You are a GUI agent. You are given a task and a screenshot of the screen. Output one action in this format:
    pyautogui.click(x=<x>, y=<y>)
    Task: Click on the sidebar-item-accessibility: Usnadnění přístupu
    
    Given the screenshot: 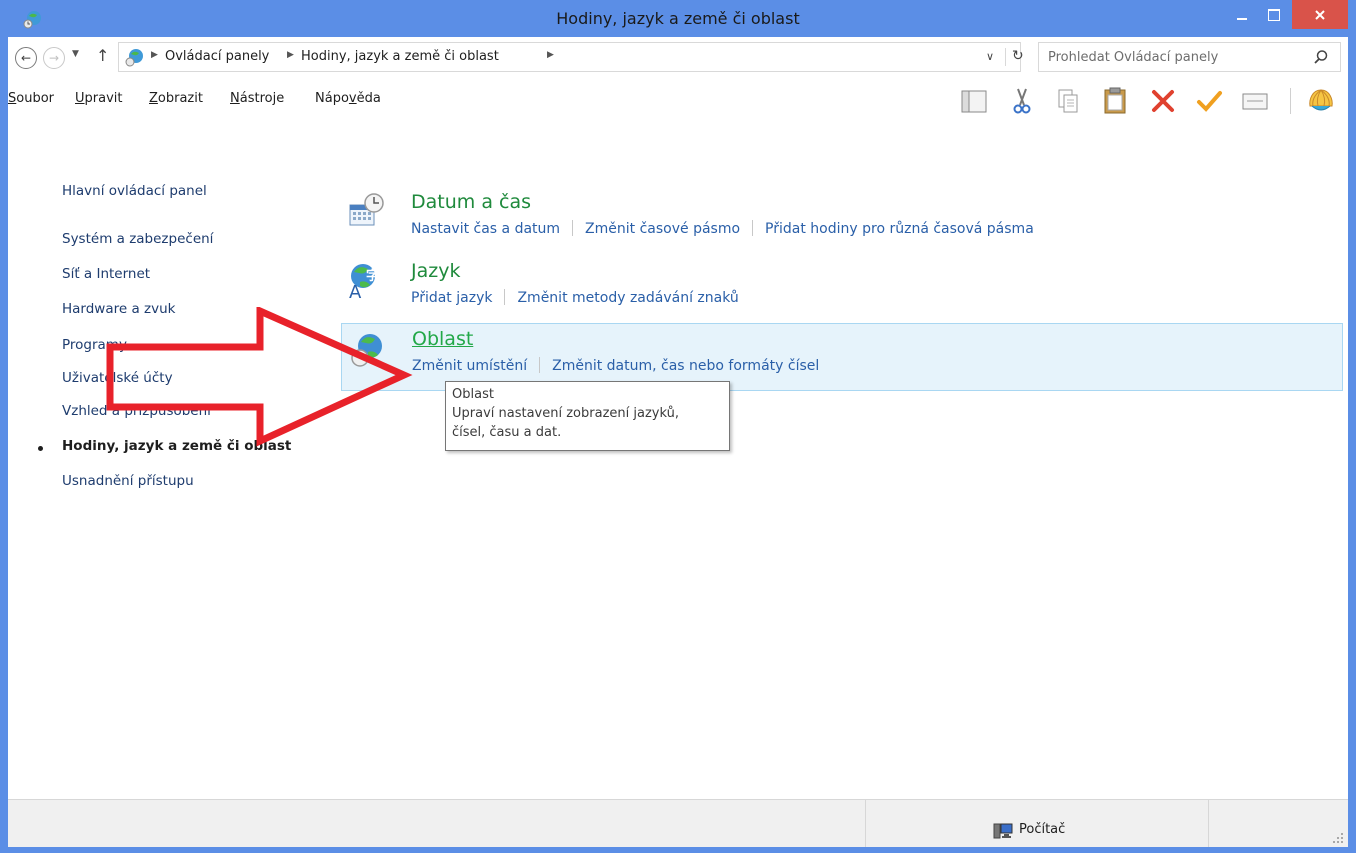 What is the action you would take?
    pyautogui.click(x=128, y=481)
    